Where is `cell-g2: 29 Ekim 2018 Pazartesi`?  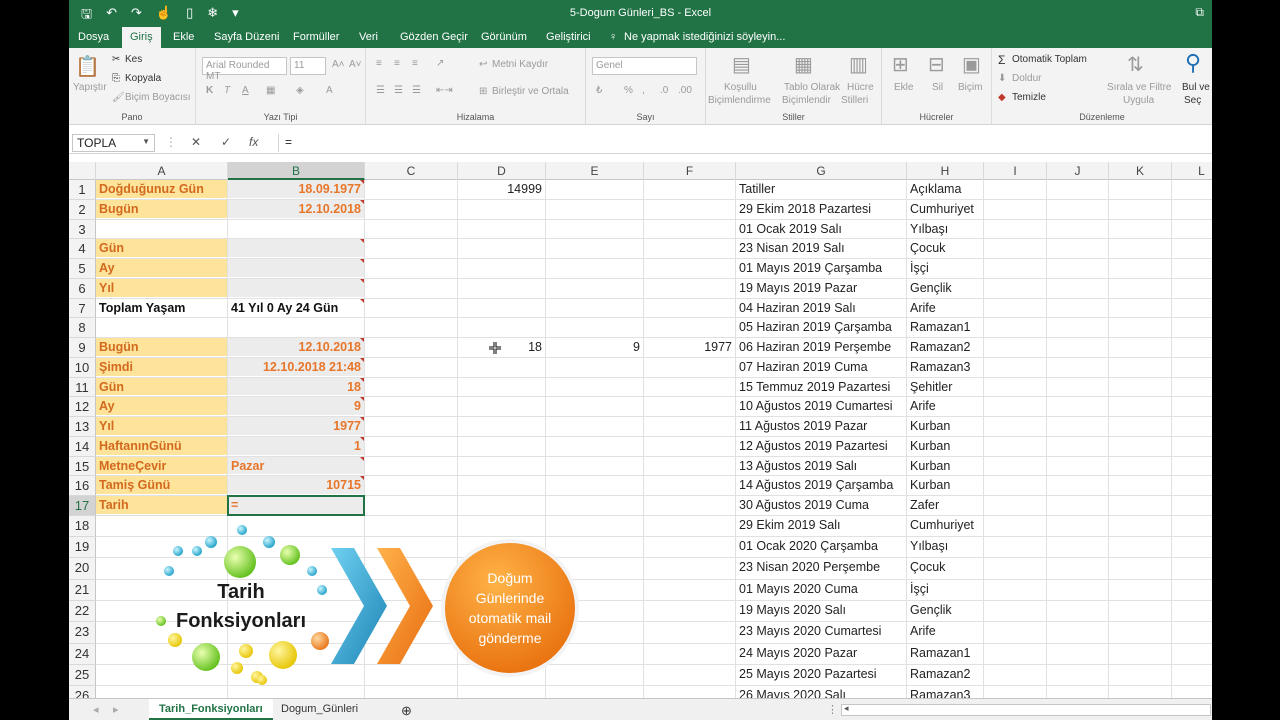
cell-g2: 29 Ekim 2018 Pazartesi is located at coordinates (821, 209).